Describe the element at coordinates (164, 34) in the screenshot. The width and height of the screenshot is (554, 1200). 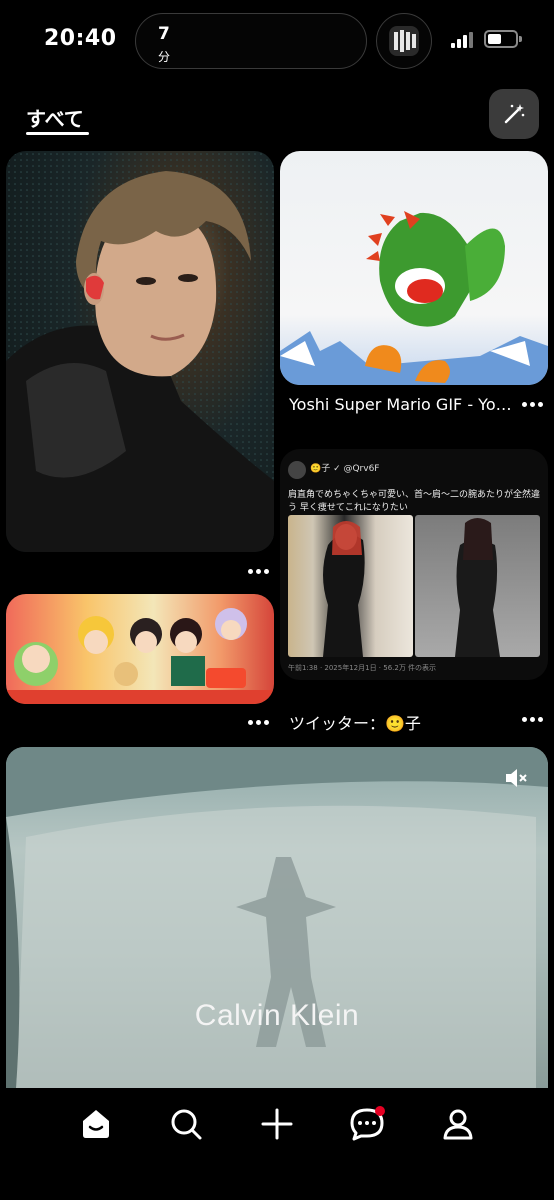
I see `island-timer-value: 7` at that location.